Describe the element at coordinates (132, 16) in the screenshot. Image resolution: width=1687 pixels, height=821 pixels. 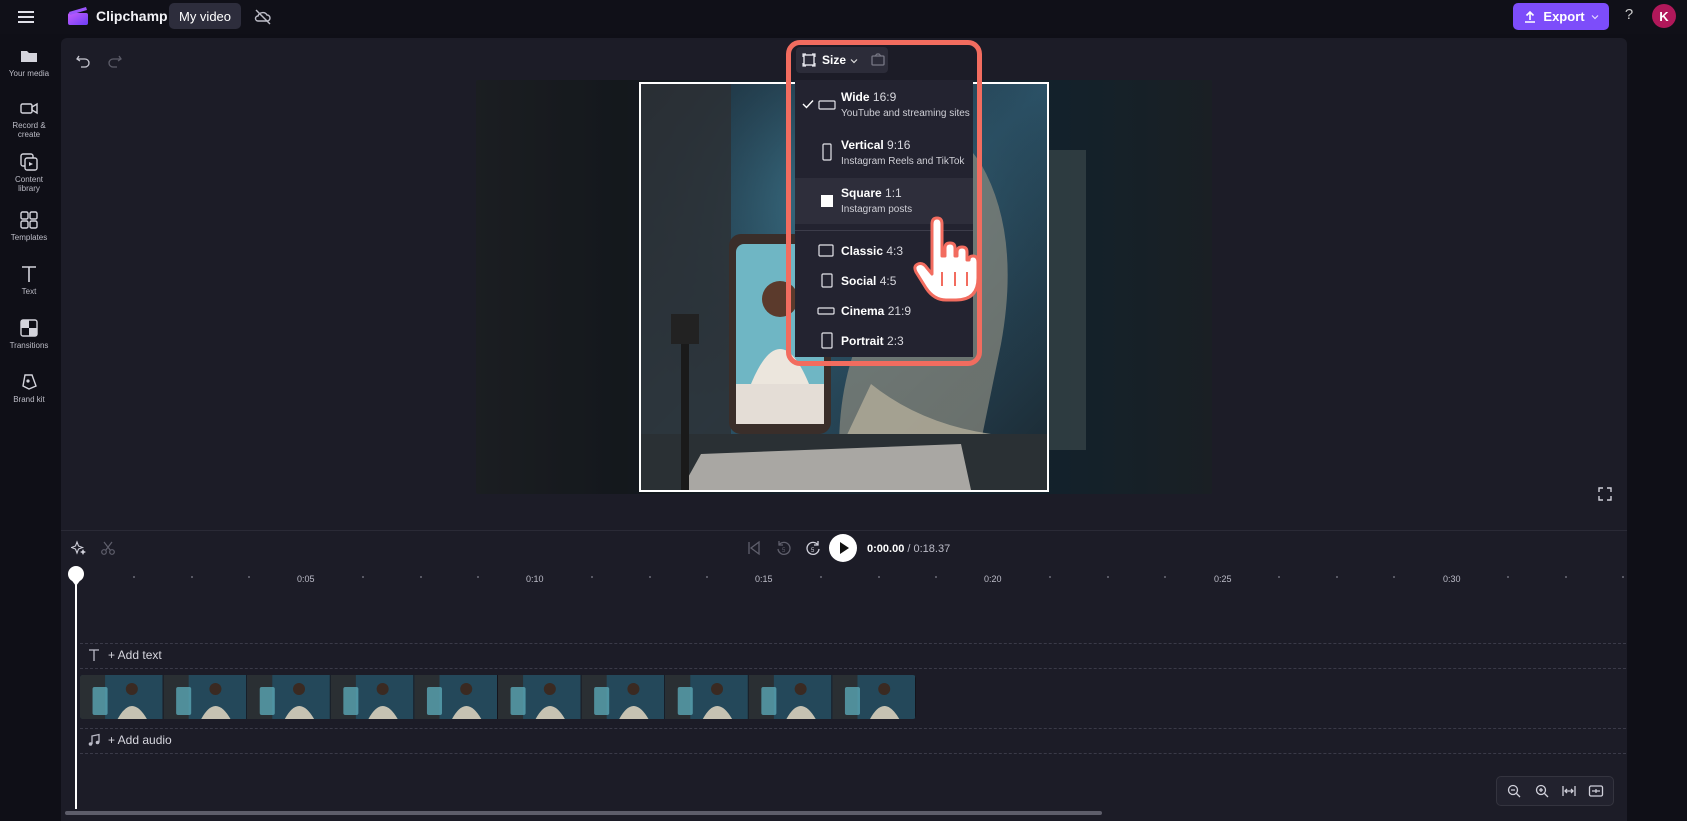
I see `app-name: Clipchamp` at that location.